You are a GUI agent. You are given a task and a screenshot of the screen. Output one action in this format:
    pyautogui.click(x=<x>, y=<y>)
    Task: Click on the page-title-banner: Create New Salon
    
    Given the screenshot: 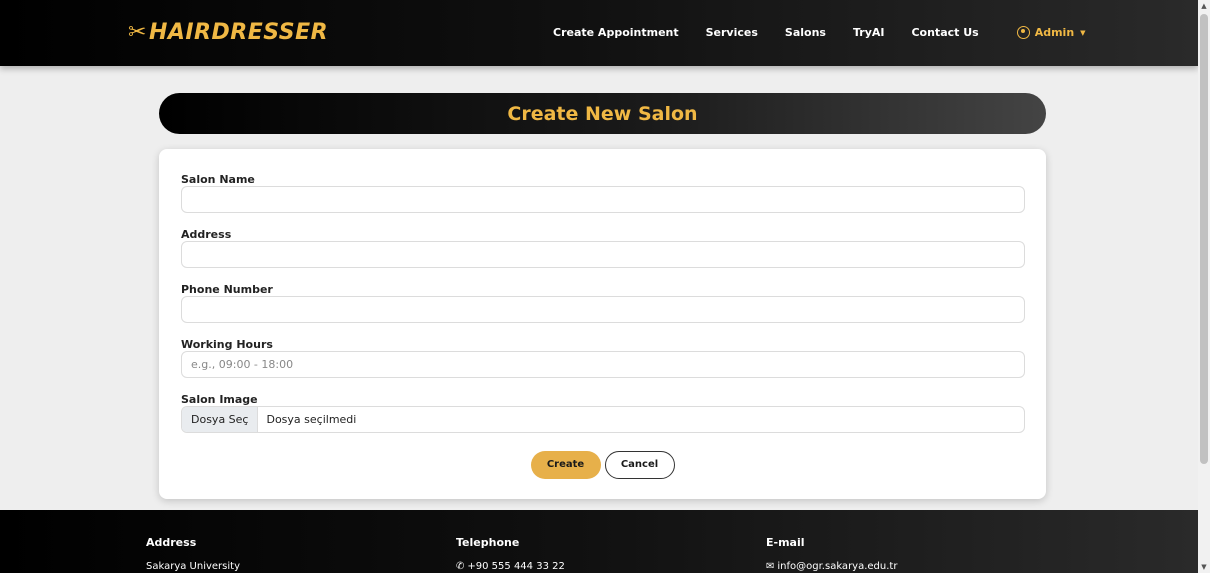 What is the action you would take?
    pyautogui.click(x=602, y=113)
    